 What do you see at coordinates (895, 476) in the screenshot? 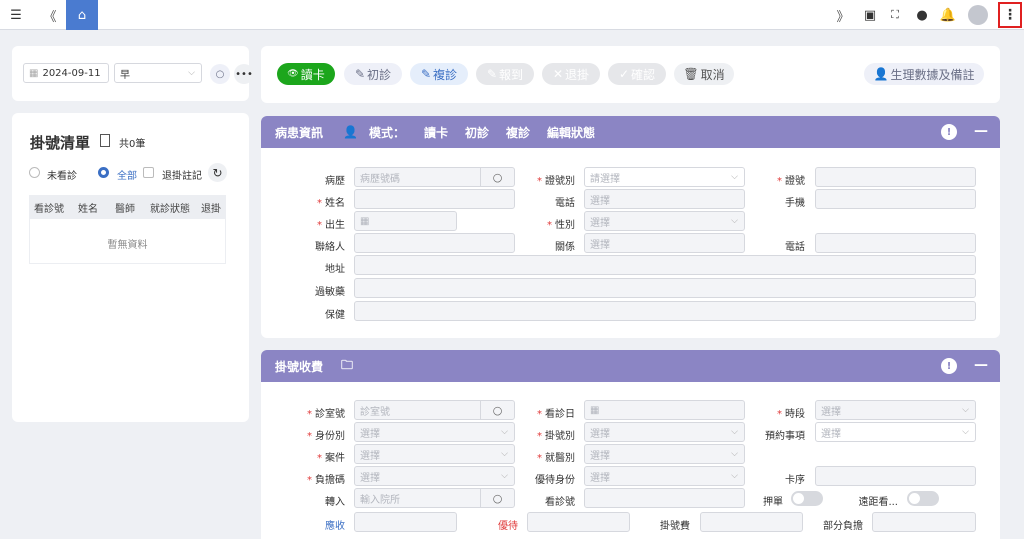
I see `card-seq-input` at bounding box center [895, 476].